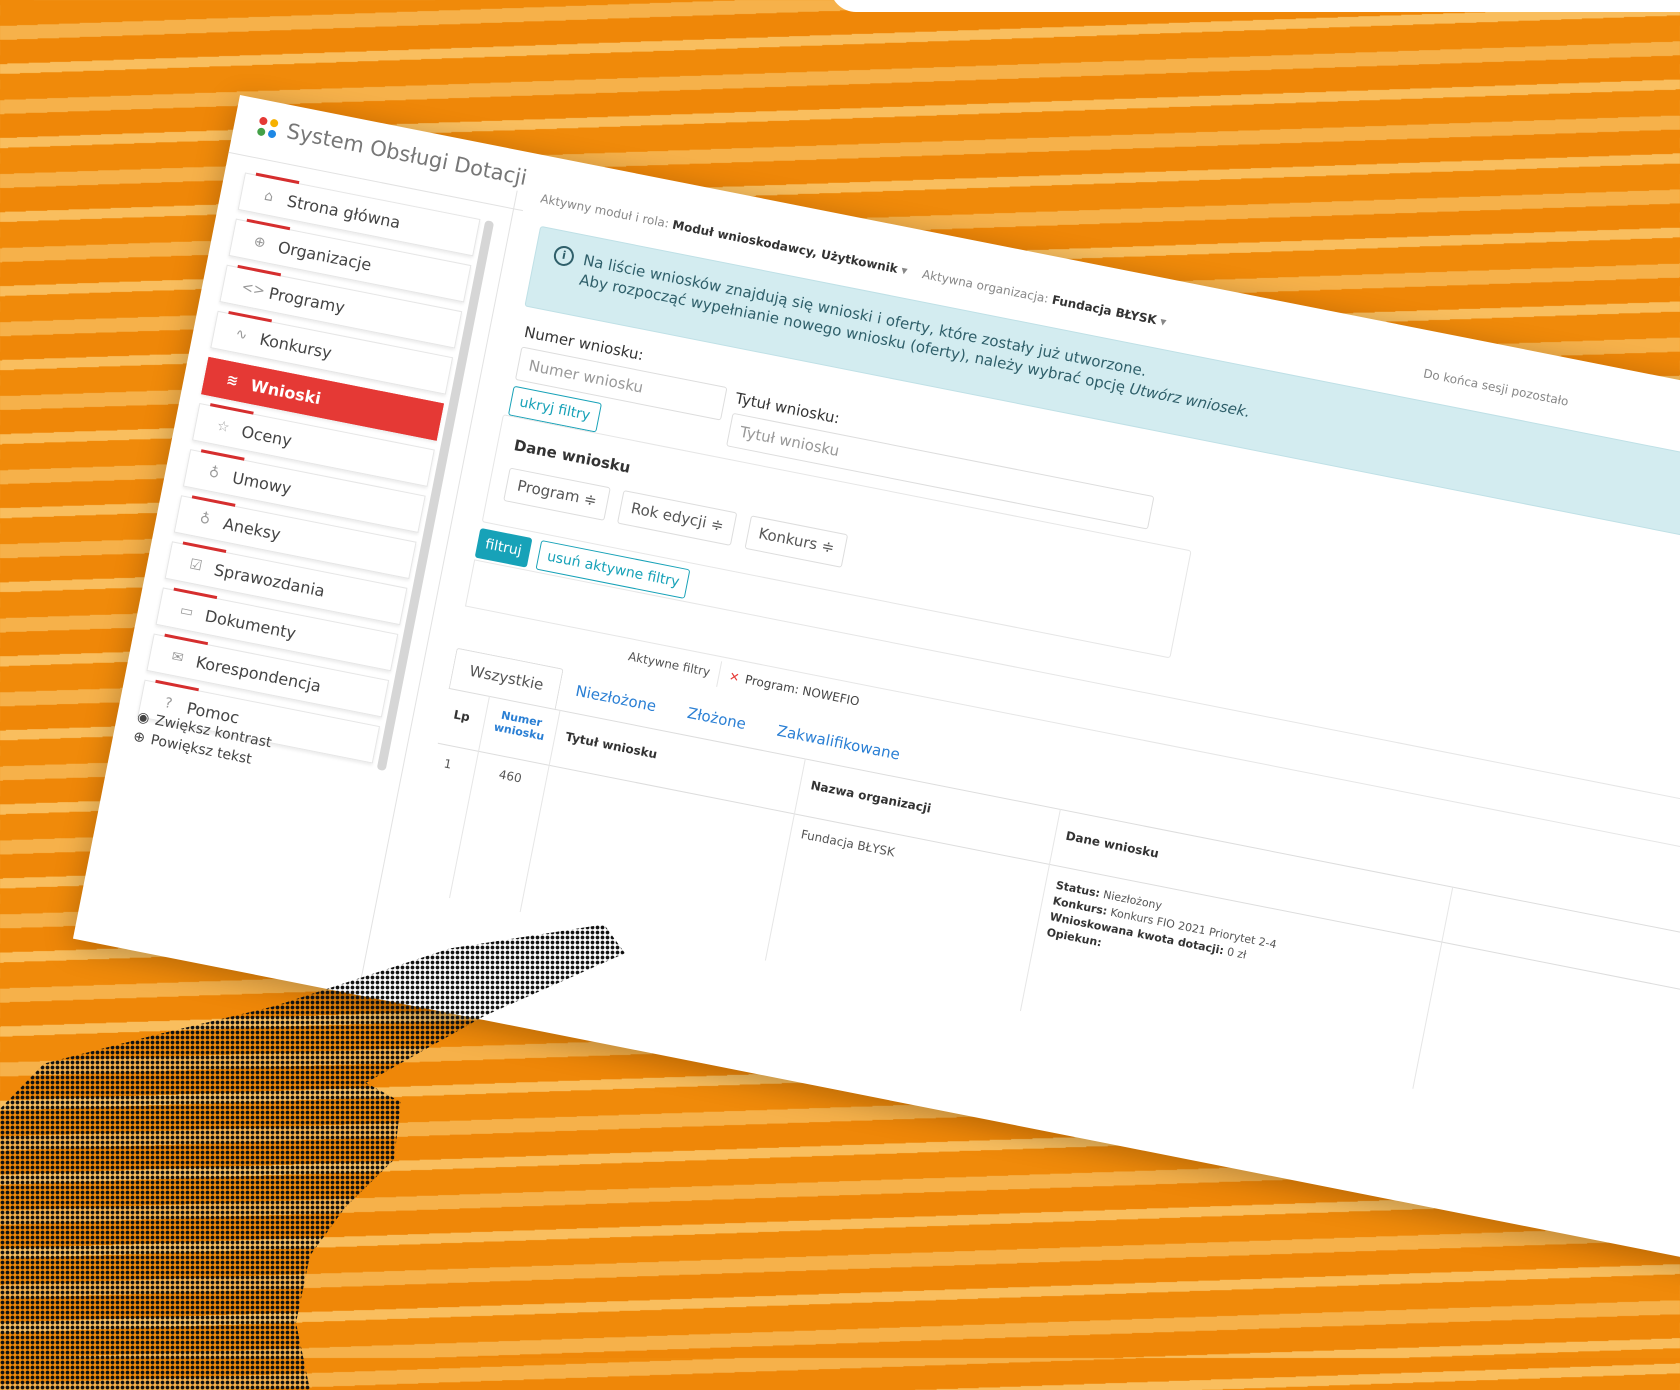 The width and height of the screenshot is (1680, 1390). I want to click on help-icon: ?, so click(168, 704).